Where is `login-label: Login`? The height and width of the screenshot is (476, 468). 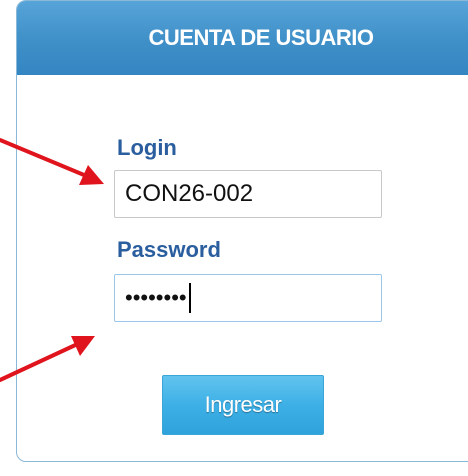 login-label: Login is located at coordinates (147, 147).